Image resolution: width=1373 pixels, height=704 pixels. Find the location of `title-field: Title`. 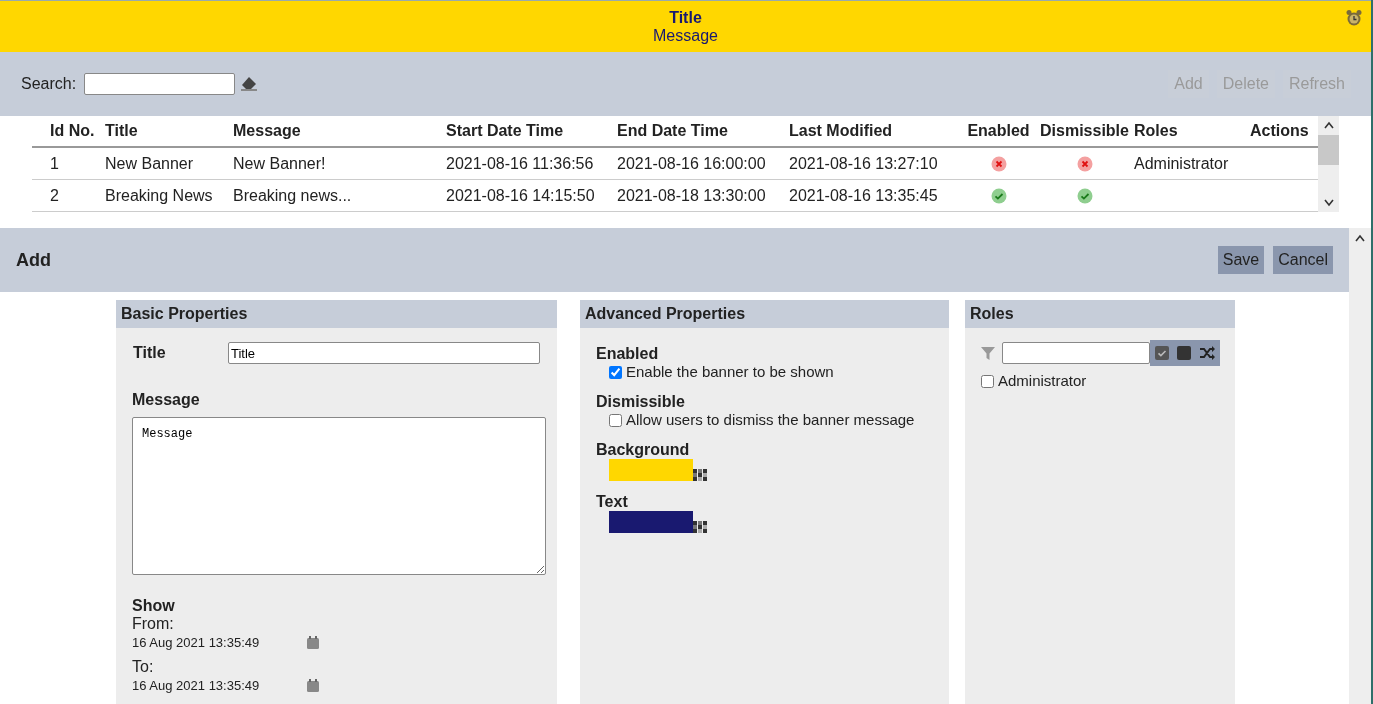

title-field: Title is located at coordinates (384, 353).